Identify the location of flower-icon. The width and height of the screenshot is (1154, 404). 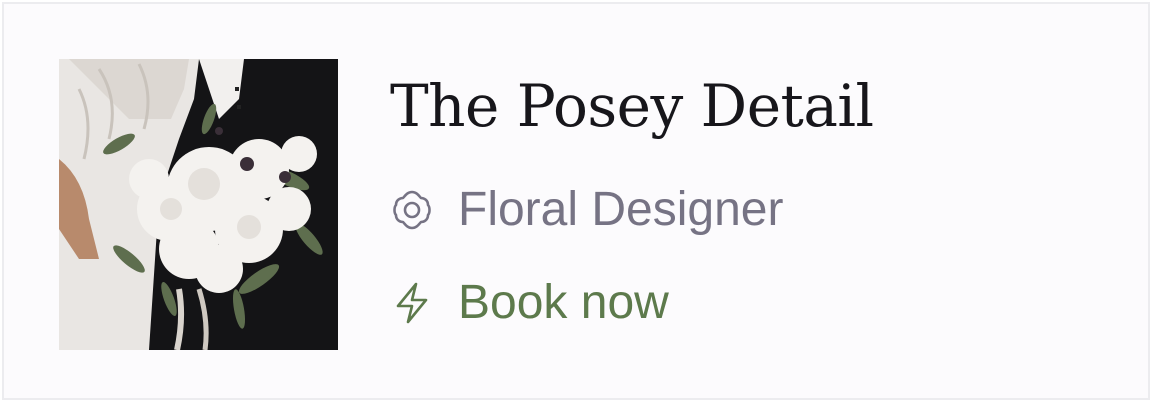
(412, 210).